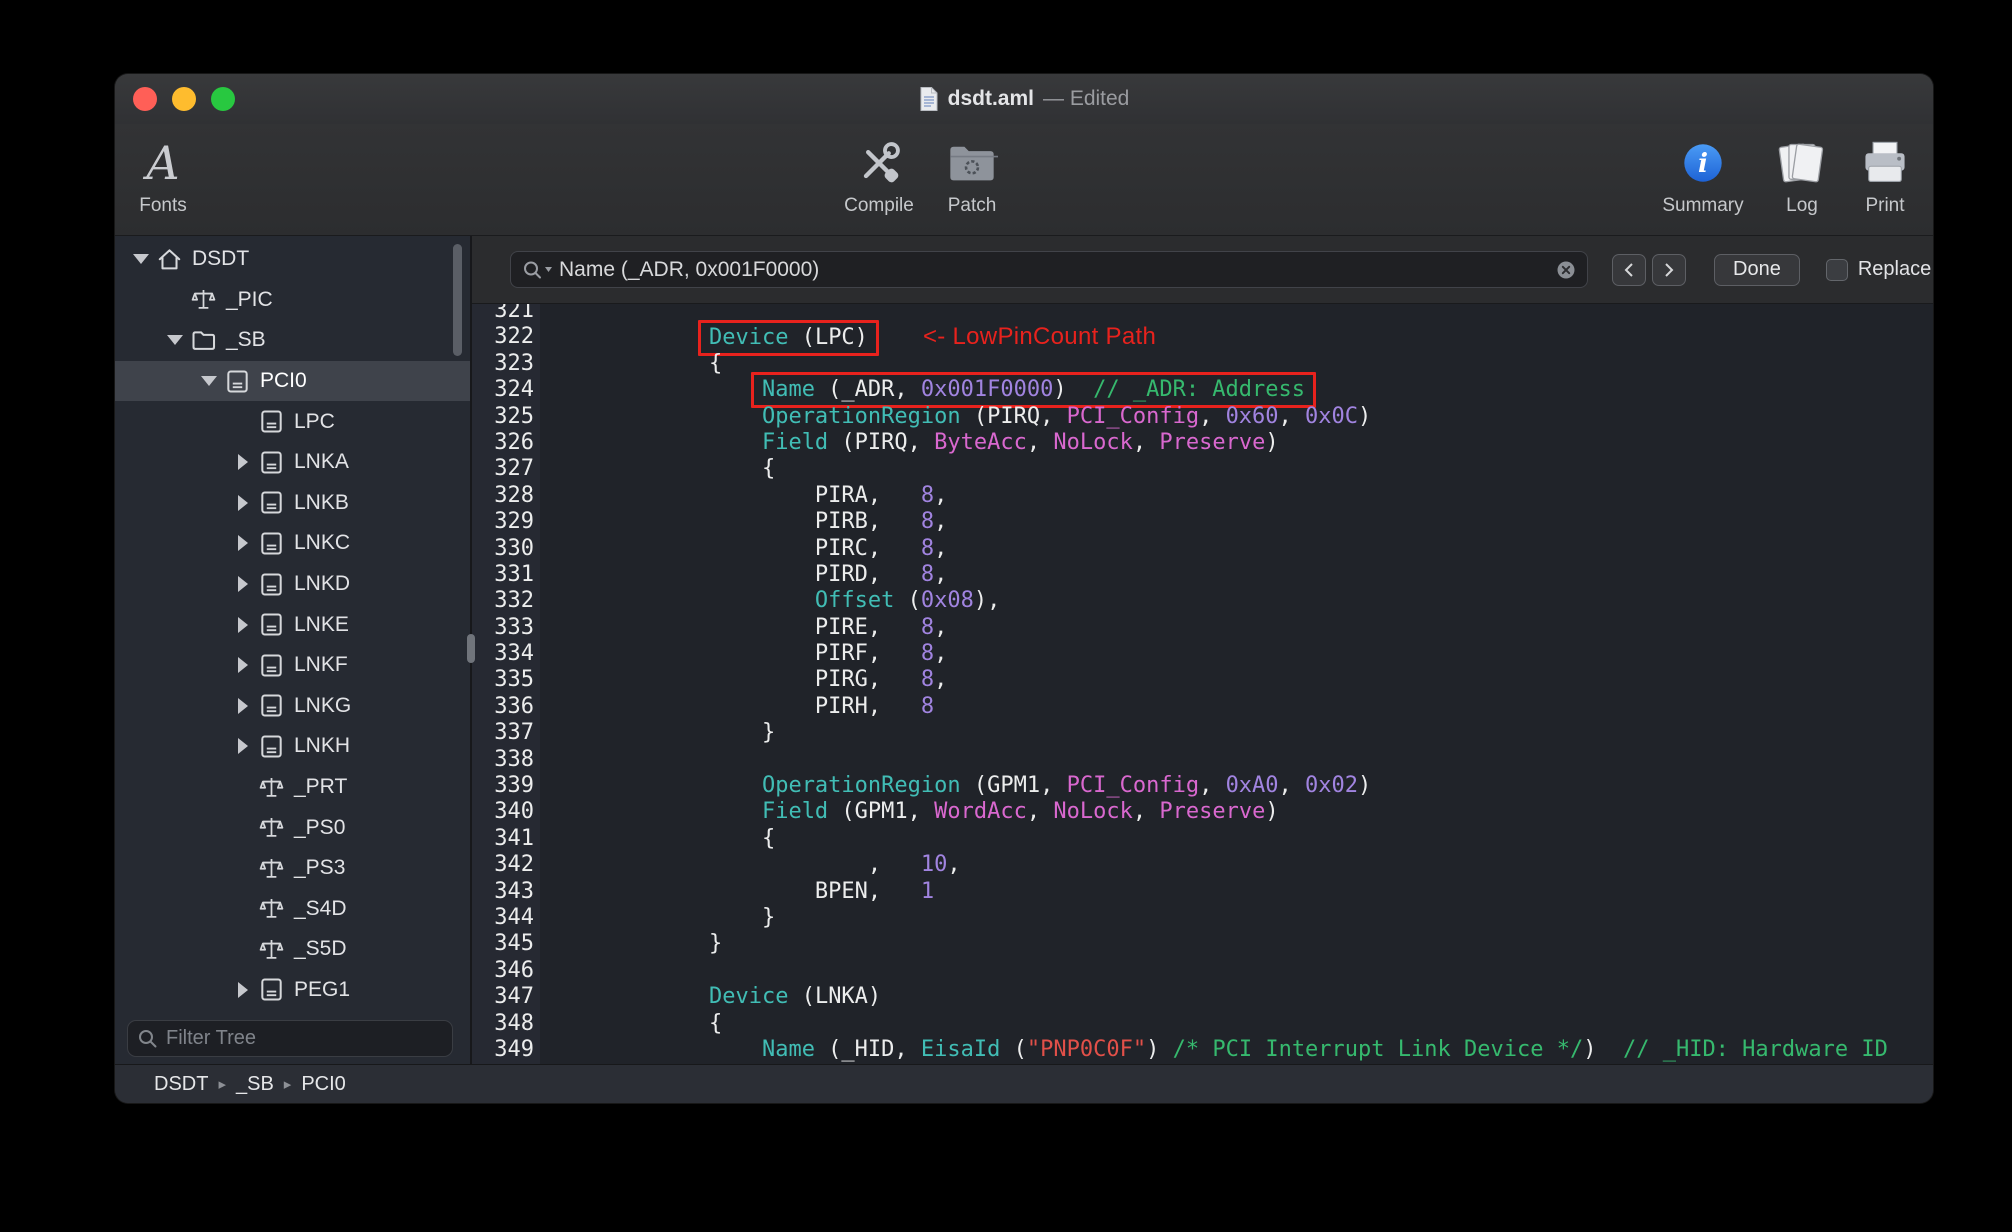 Image resolution: width=2012 pixels, height=1232 pixels. I want to click on code-line-348: {, so click(1268, 1024).